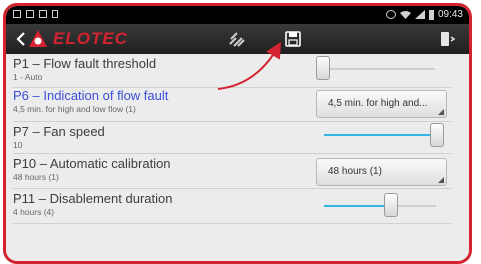 Image resolution: width=481 pixels, height=264 pixels. I want to click on signal-icon, so click(419, 14).